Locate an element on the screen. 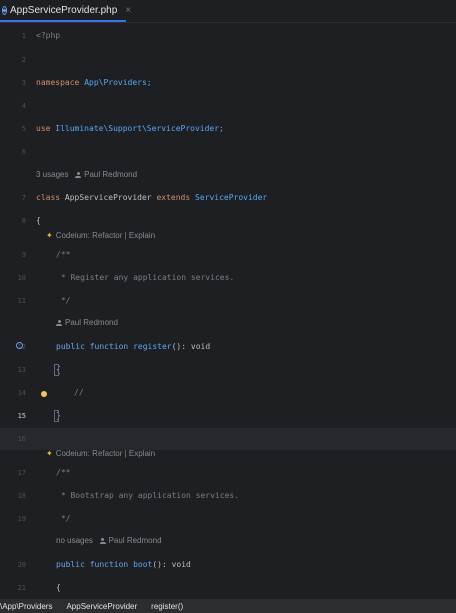  register-author-hint: Paul Redmond is located at coordinates (87, 322).